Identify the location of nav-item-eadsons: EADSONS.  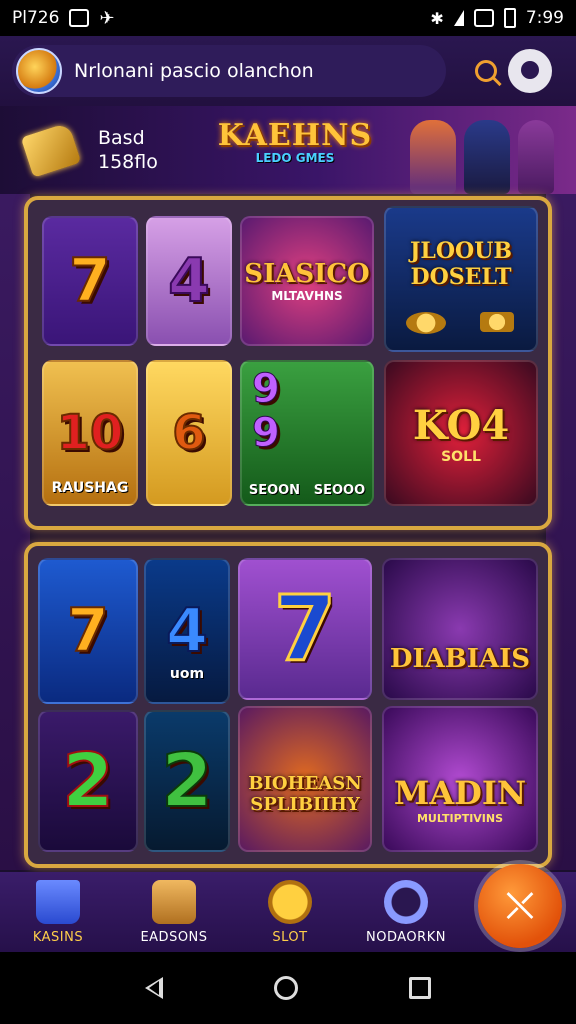
(174, 912).